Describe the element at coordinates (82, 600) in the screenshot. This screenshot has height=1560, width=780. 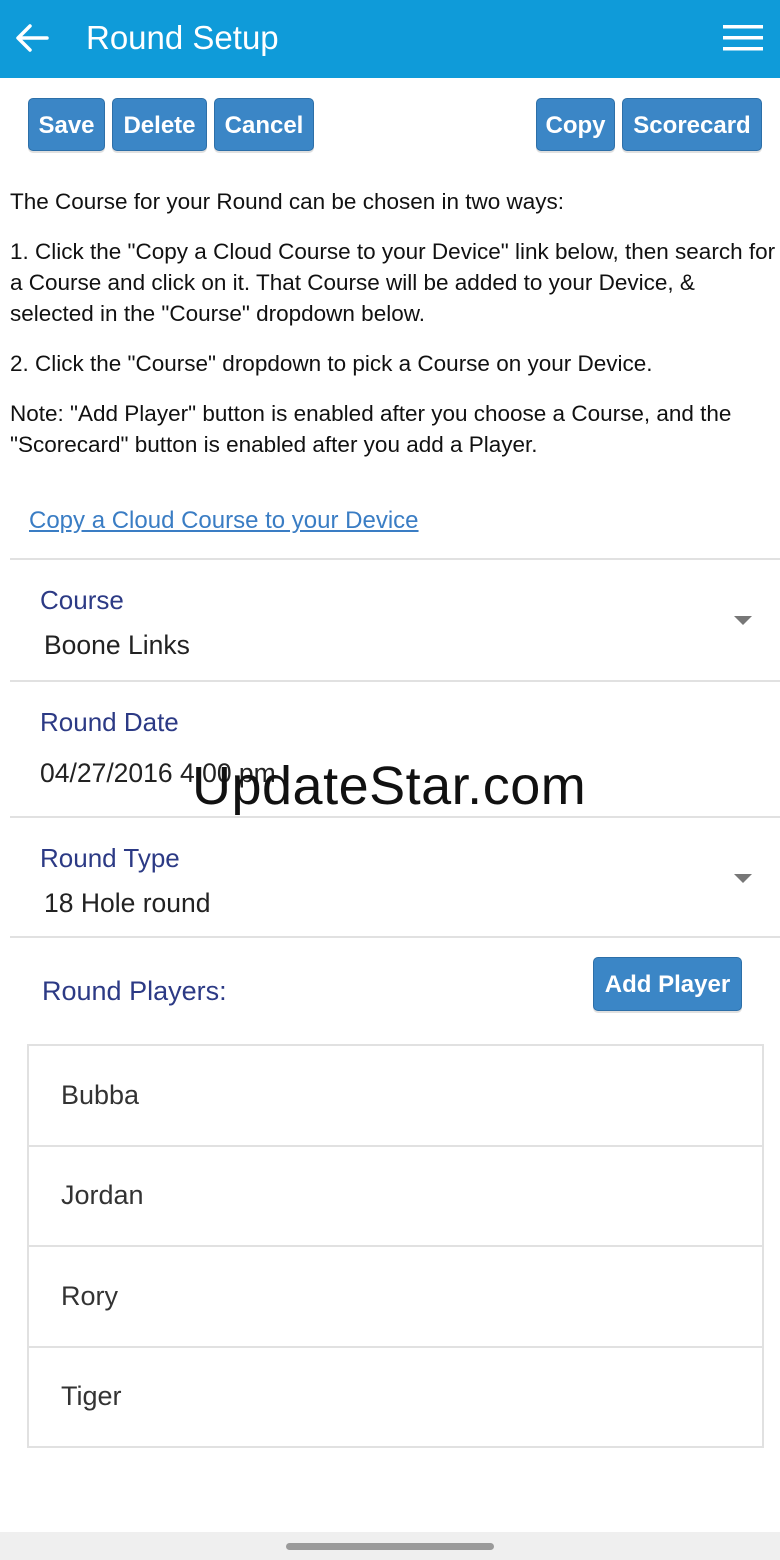
I see `course-label: Course` at that location.